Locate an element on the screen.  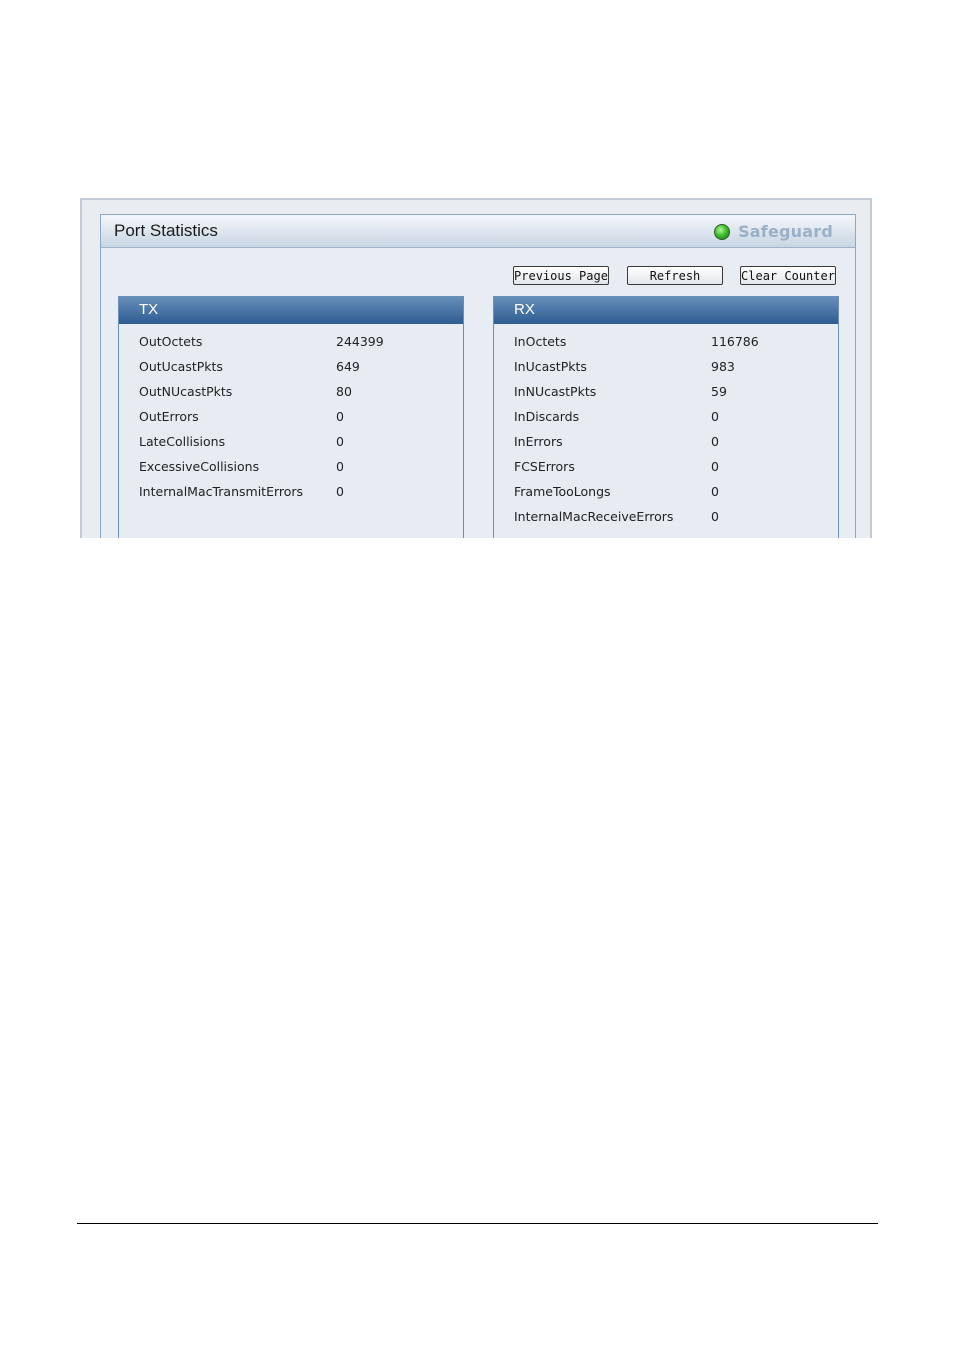
footer-divider is located at coordinates (477, 1223).